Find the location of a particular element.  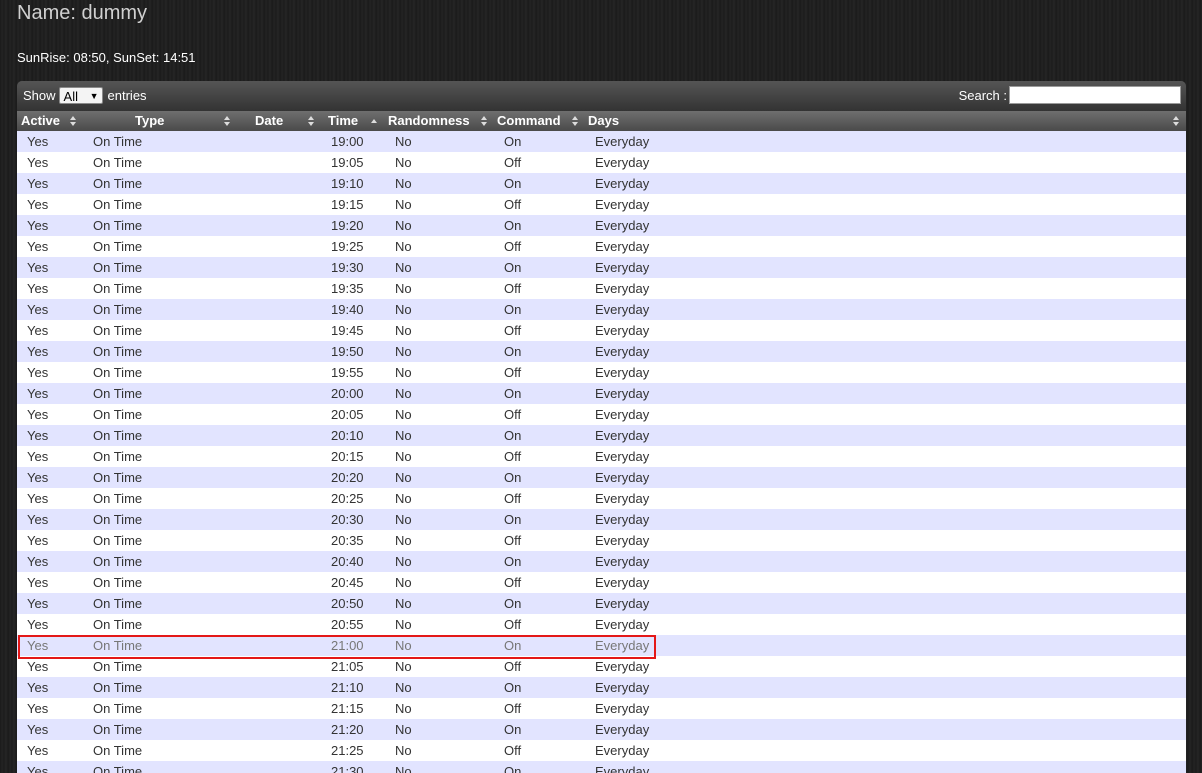

column-header-days: Days is located at coordinates (603, 121).